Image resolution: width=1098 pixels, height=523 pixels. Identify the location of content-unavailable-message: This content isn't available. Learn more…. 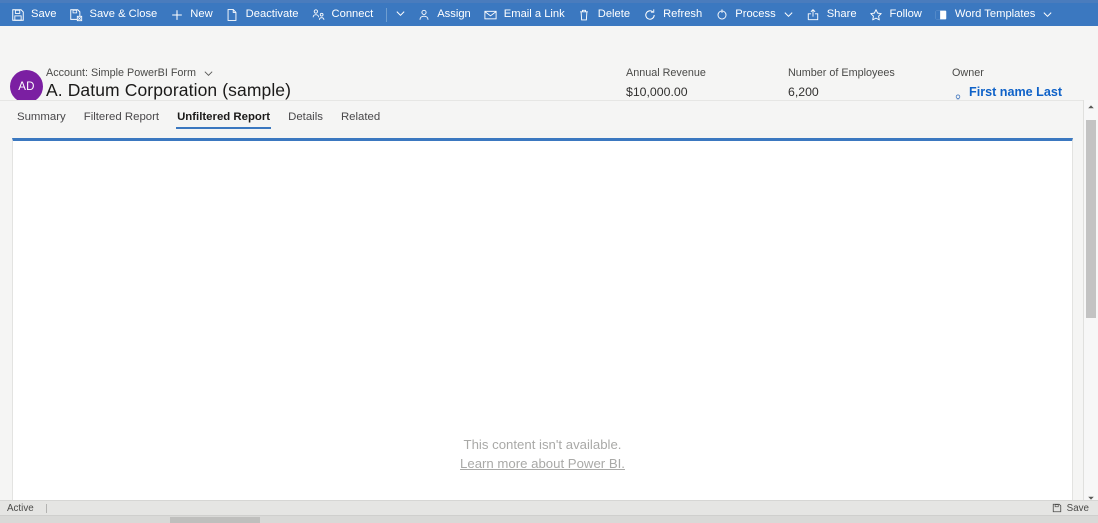
(542, 454).